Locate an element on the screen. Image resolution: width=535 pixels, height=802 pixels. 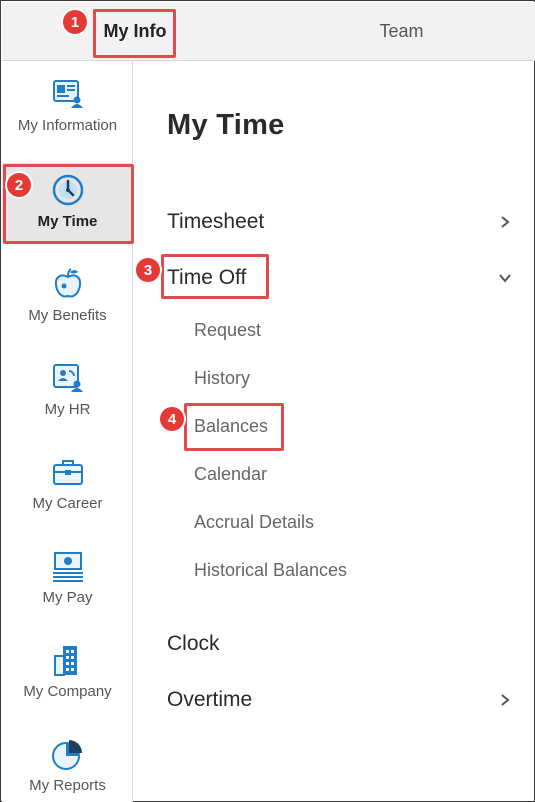
sidebar-item-label: My Benefits is located at coordinates (67, 315).